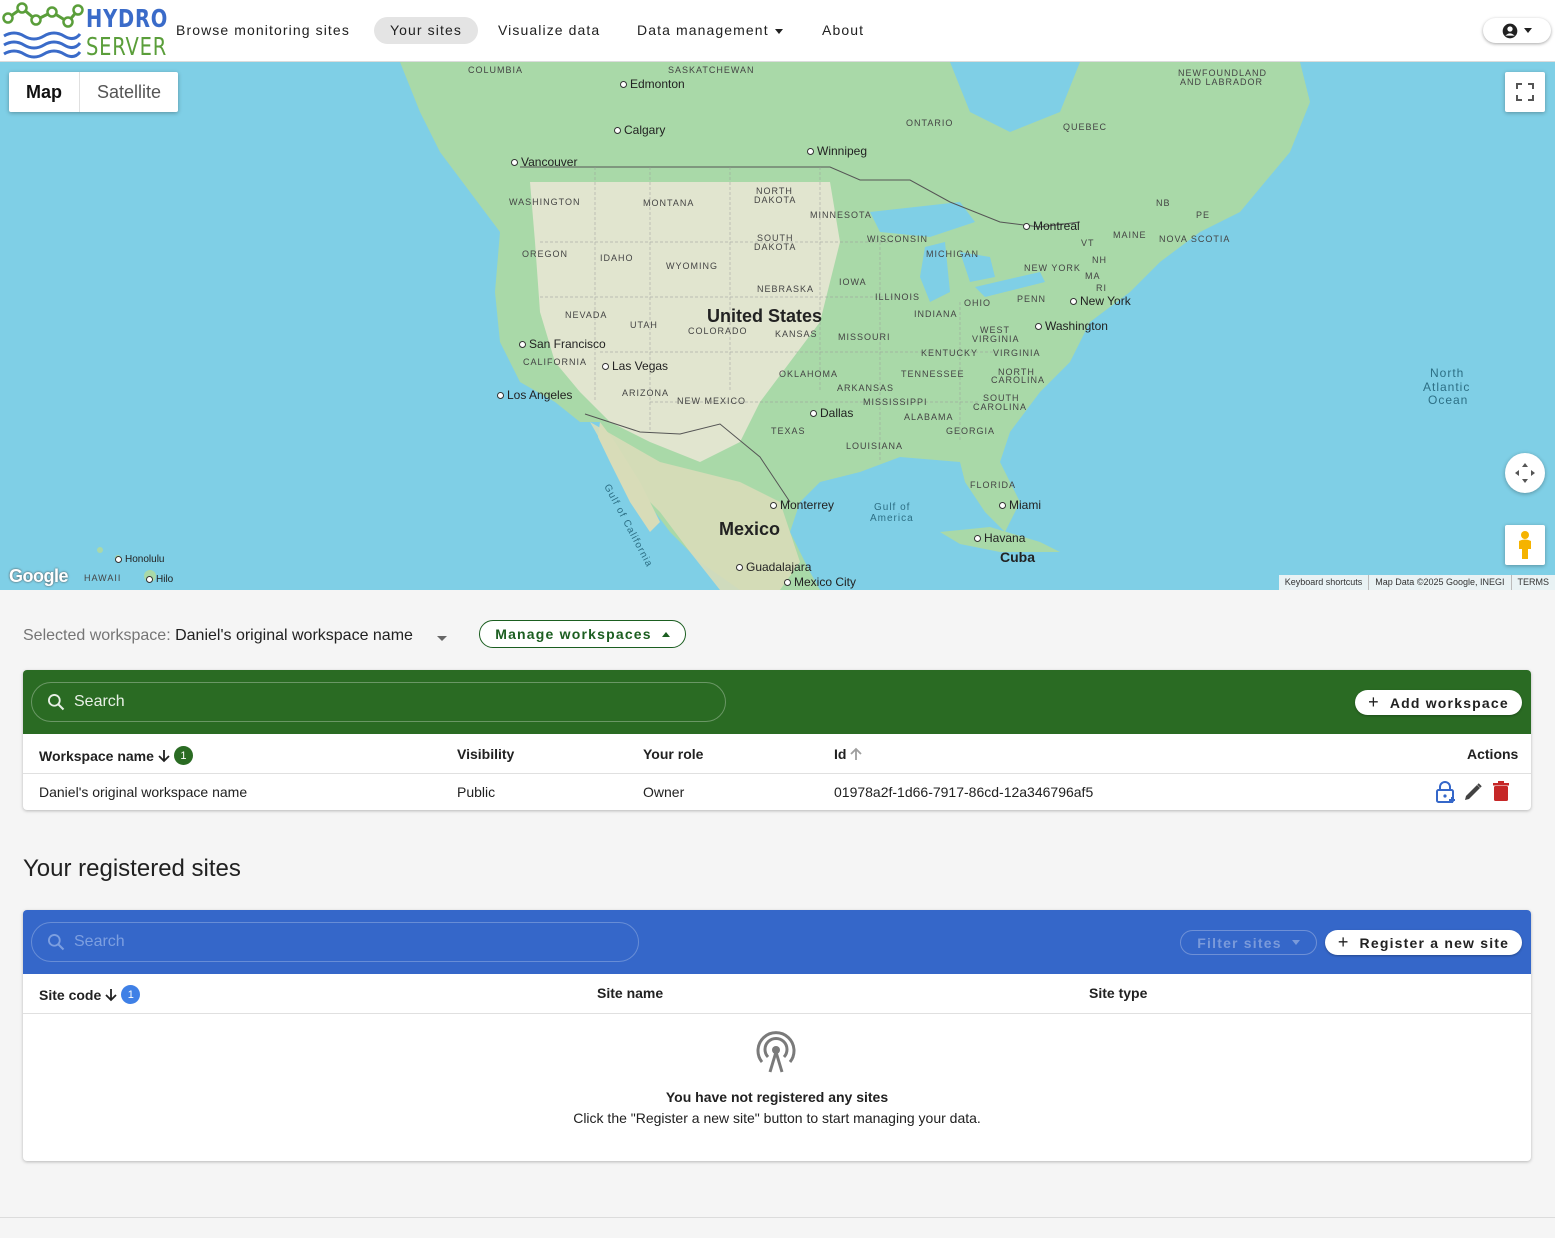 This screenshot has width=1555, height=1238. What do you see at coordinates (97, 635) in the screenshot?
I see `workspace-selector-label: Selected workspace:` at bounding box center [97, 635].